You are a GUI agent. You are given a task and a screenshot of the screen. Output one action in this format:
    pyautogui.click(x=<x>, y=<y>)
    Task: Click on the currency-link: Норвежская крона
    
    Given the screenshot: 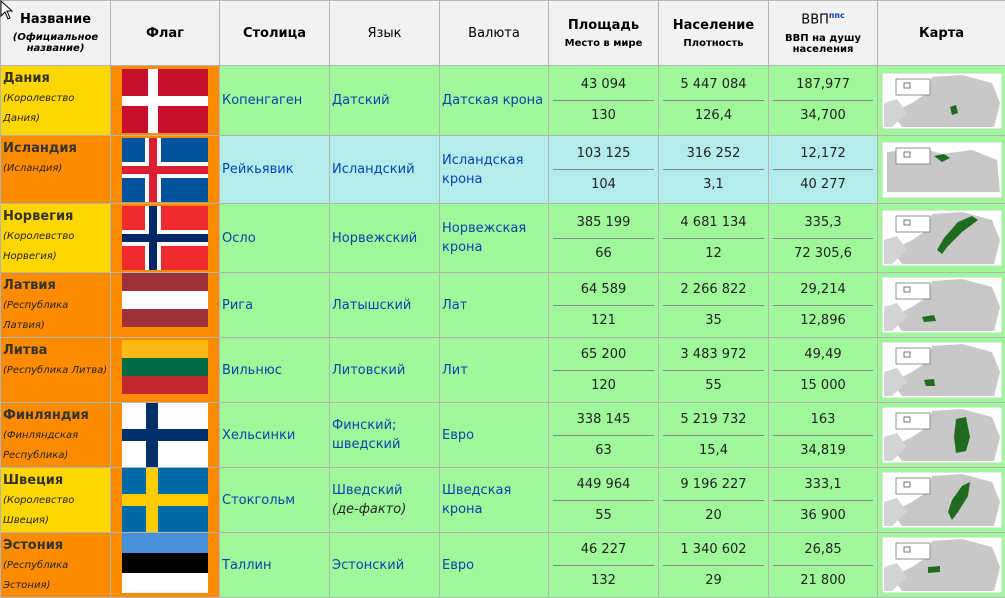 What is the action you would take?
    pyautogui.click(x=494, y=238)
    